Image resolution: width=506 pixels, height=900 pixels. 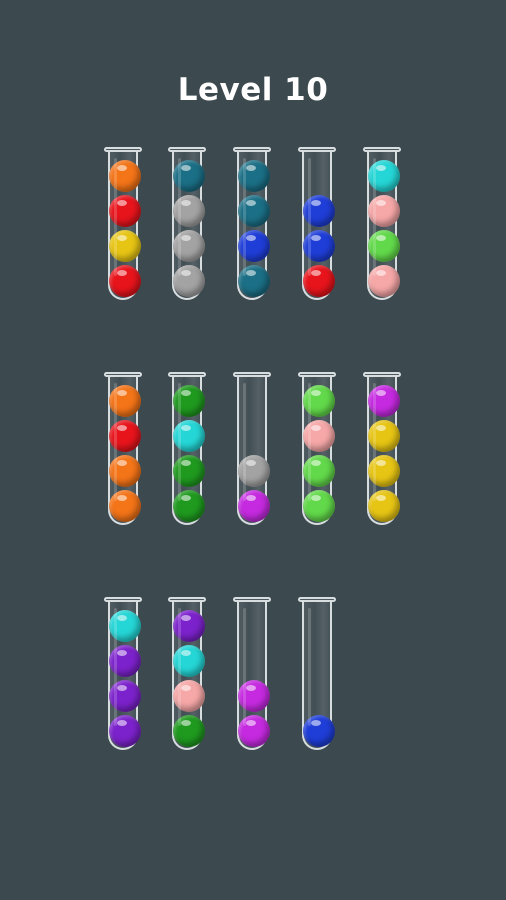 I want to click on level-title: Level 10, so click(x=253, y=90).